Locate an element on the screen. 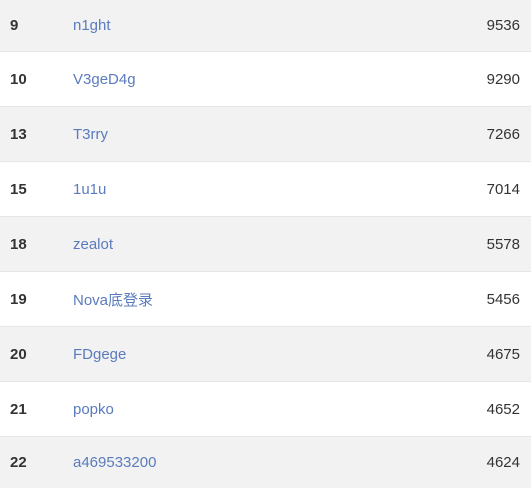 This screenshot has height=488, width=531. rank-cell: 15 is located at coordinates (18, 189).